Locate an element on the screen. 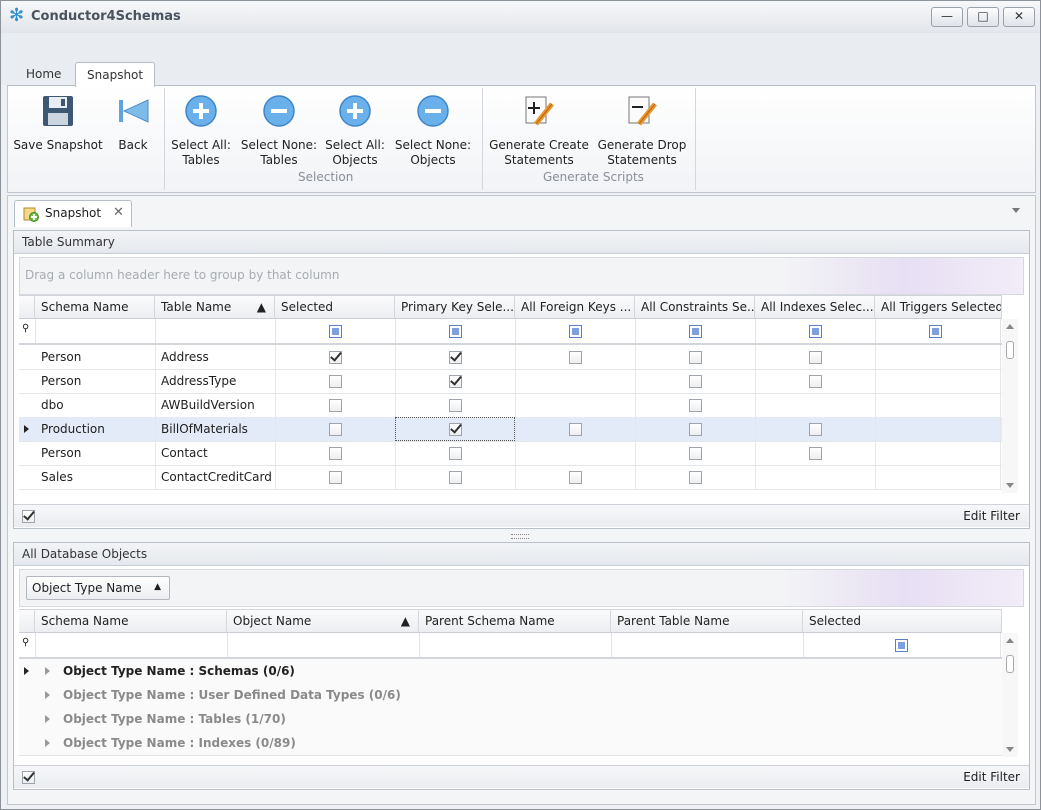  group-row: Object Type Name : Schemas (0/6) is located at coordinates (510, 671).